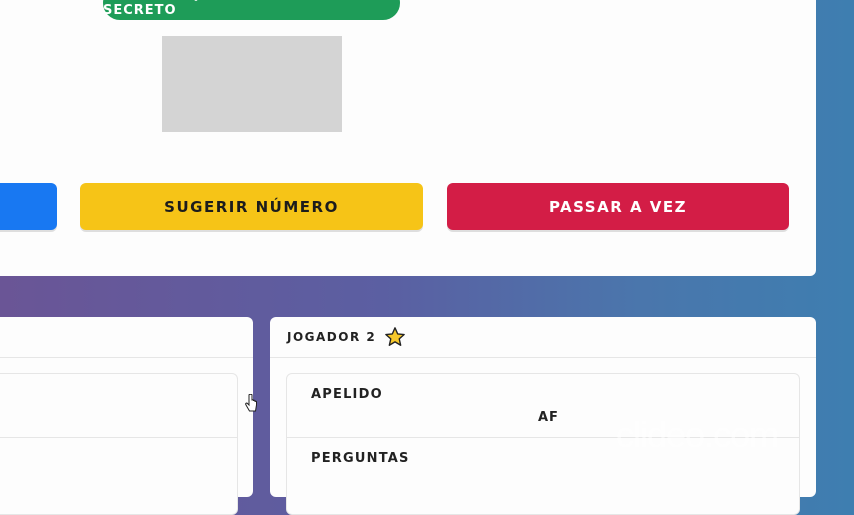 This screenshot has height=515, width=854. I want to click on pass-turn-button: PASSAR A VEZ, so click(618, 206).